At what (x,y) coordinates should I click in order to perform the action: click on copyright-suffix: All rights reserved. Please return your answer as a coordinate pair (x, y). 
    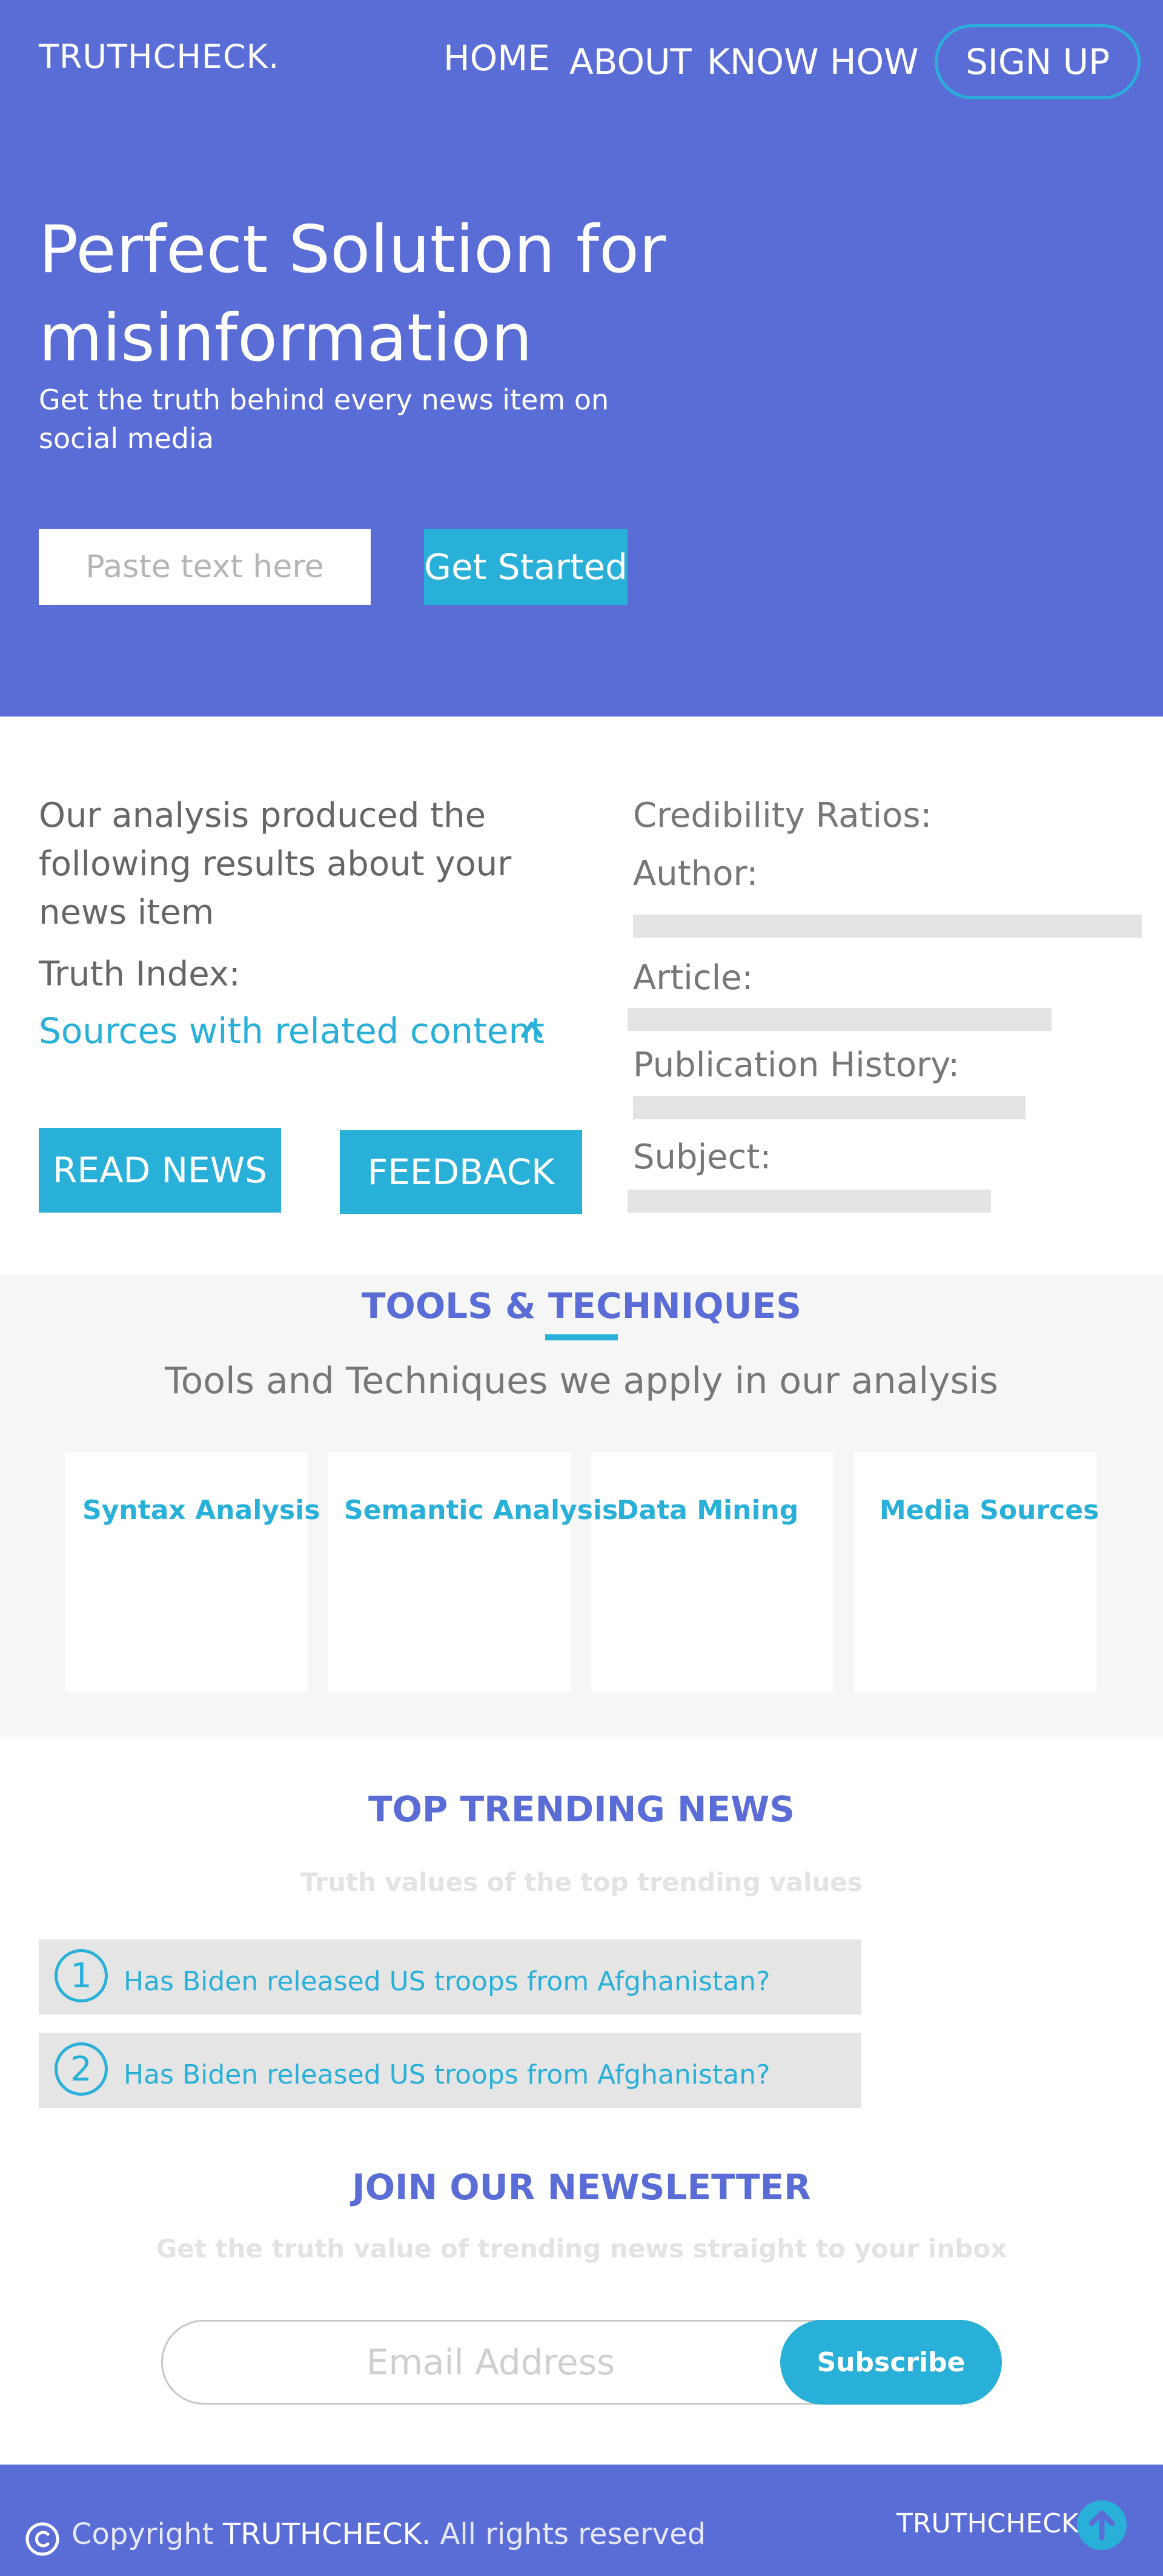
    Looking at the image, I should click on (573, 2534).